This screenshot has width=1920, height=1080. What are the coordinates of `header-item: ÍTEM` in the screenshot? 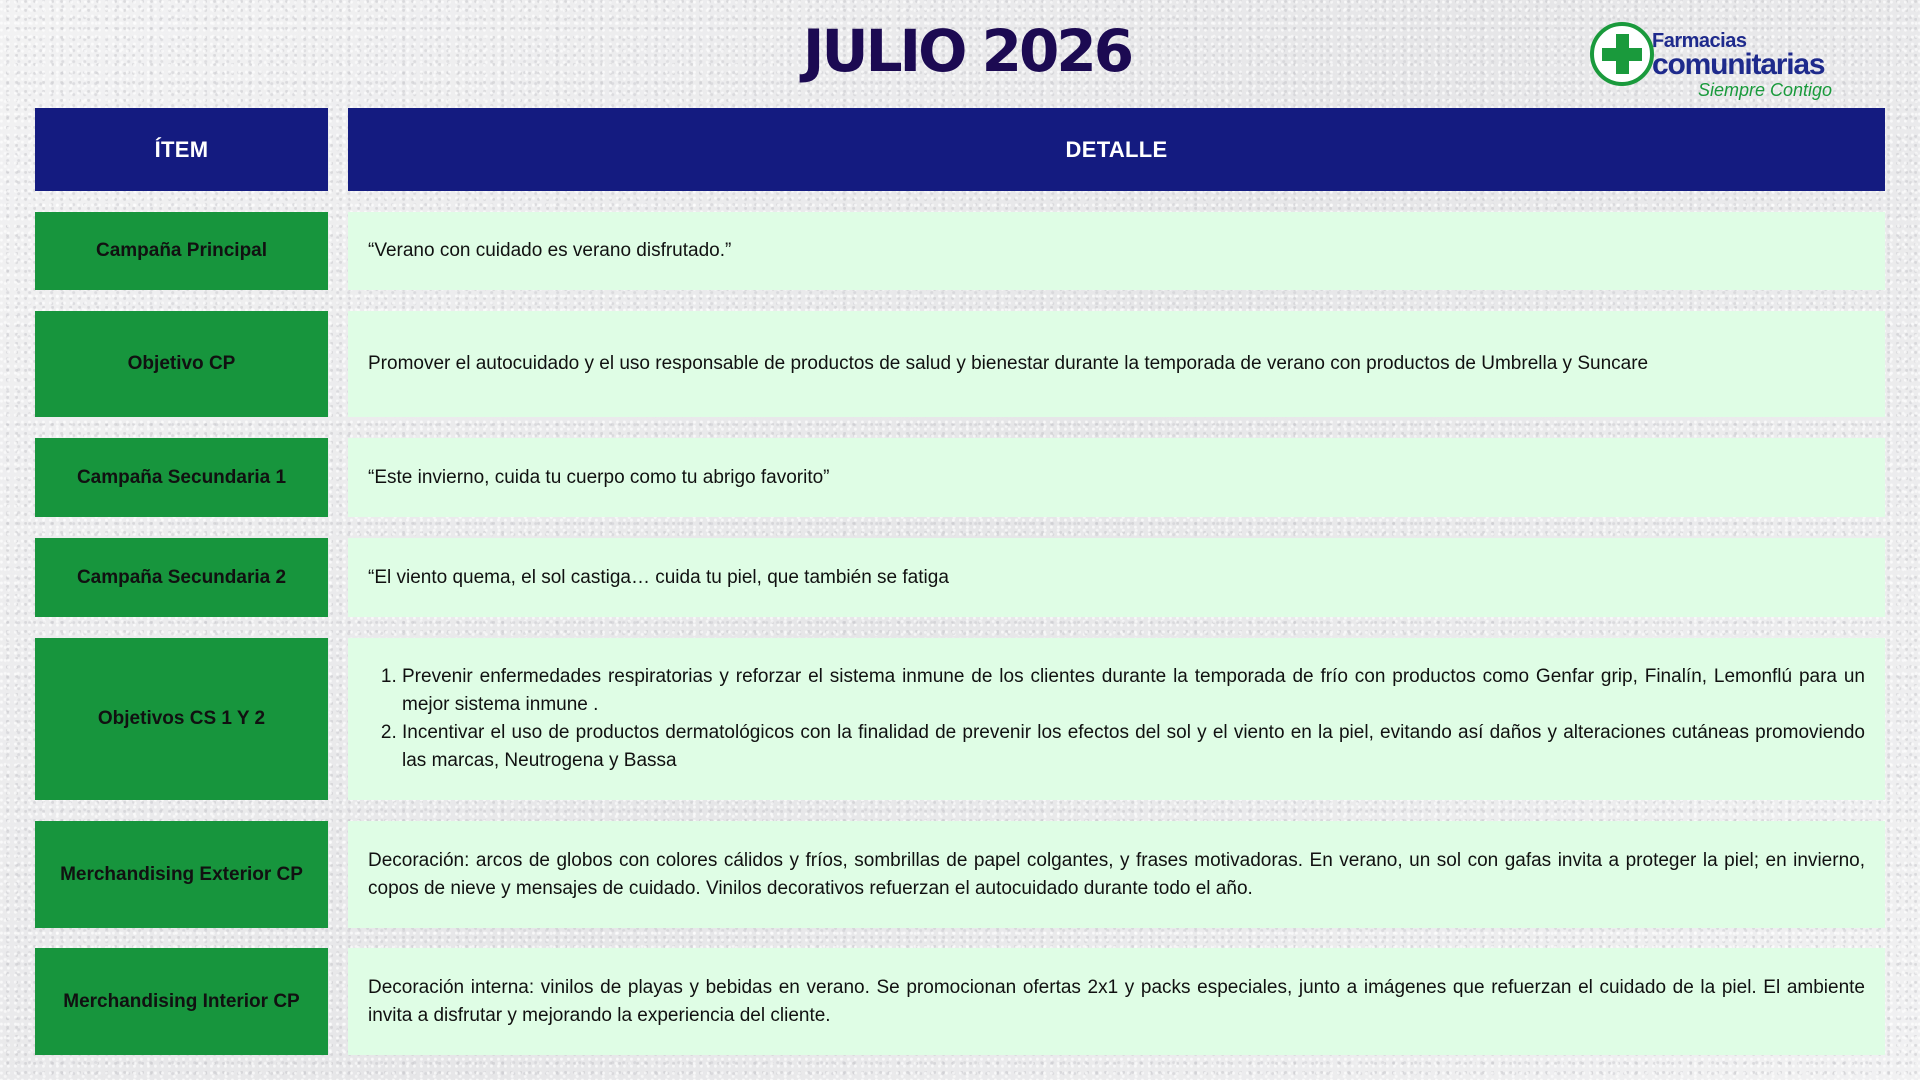 It's located at (181, 149).